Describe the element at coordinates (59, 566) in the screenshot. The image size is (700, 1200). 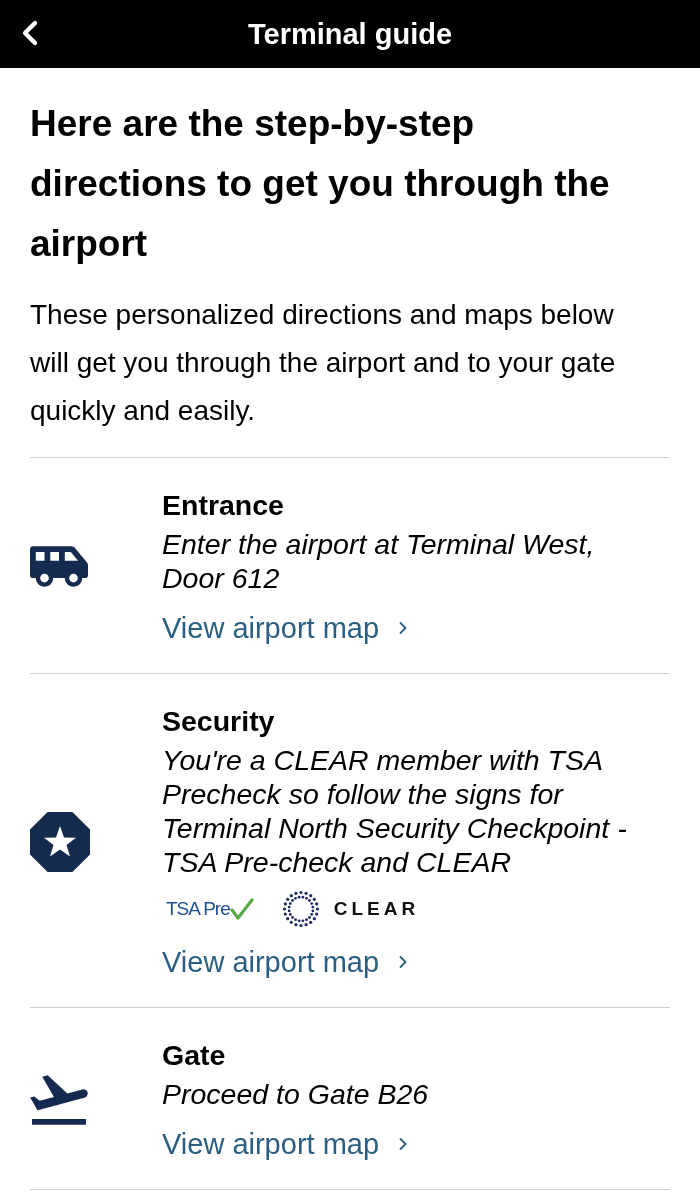
I see `van-icon` at that location.